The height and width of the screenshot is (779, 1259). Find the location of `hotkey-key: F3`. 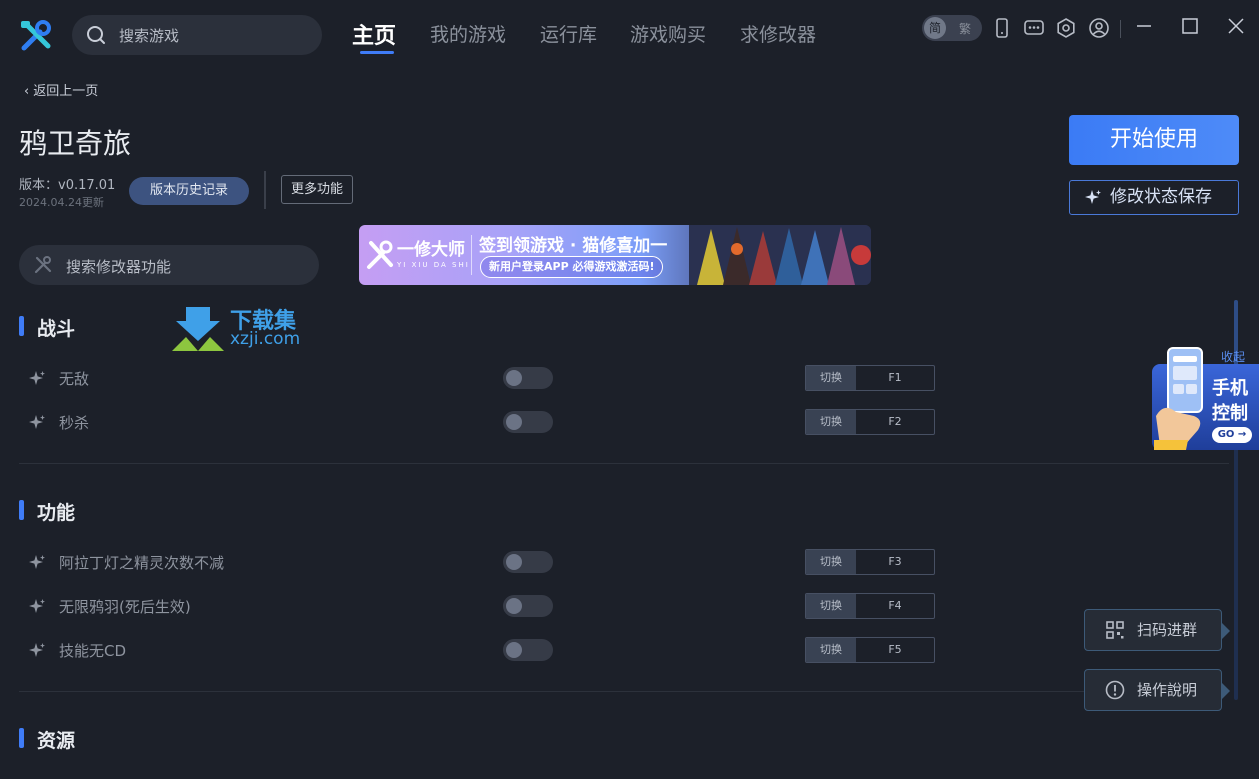

hotkey-key: F3 is located at coordinates (895, 562).